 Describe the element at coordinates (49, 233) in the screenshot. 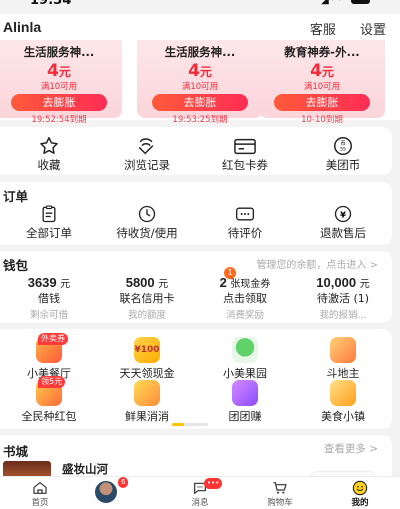

I see `all-orders-label: 全部订单` at that location.